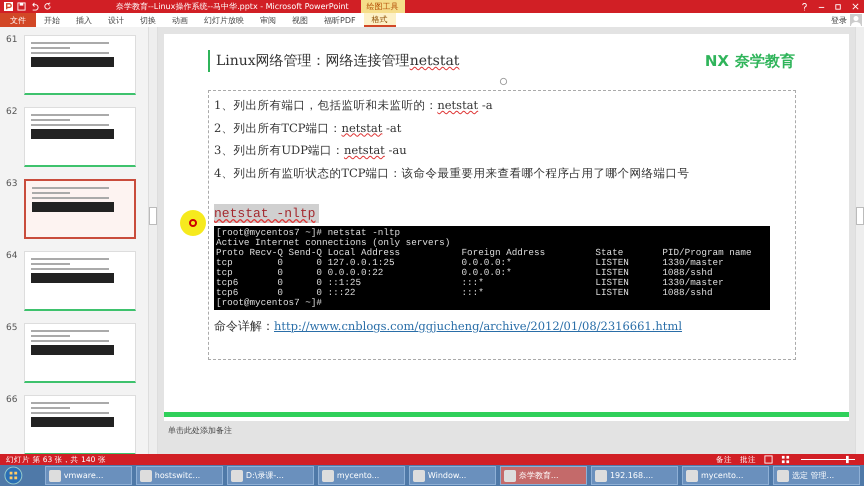  Describe the element at coordinates (12, 185) in the screenshot. I see `slide-number: 63` at that location.